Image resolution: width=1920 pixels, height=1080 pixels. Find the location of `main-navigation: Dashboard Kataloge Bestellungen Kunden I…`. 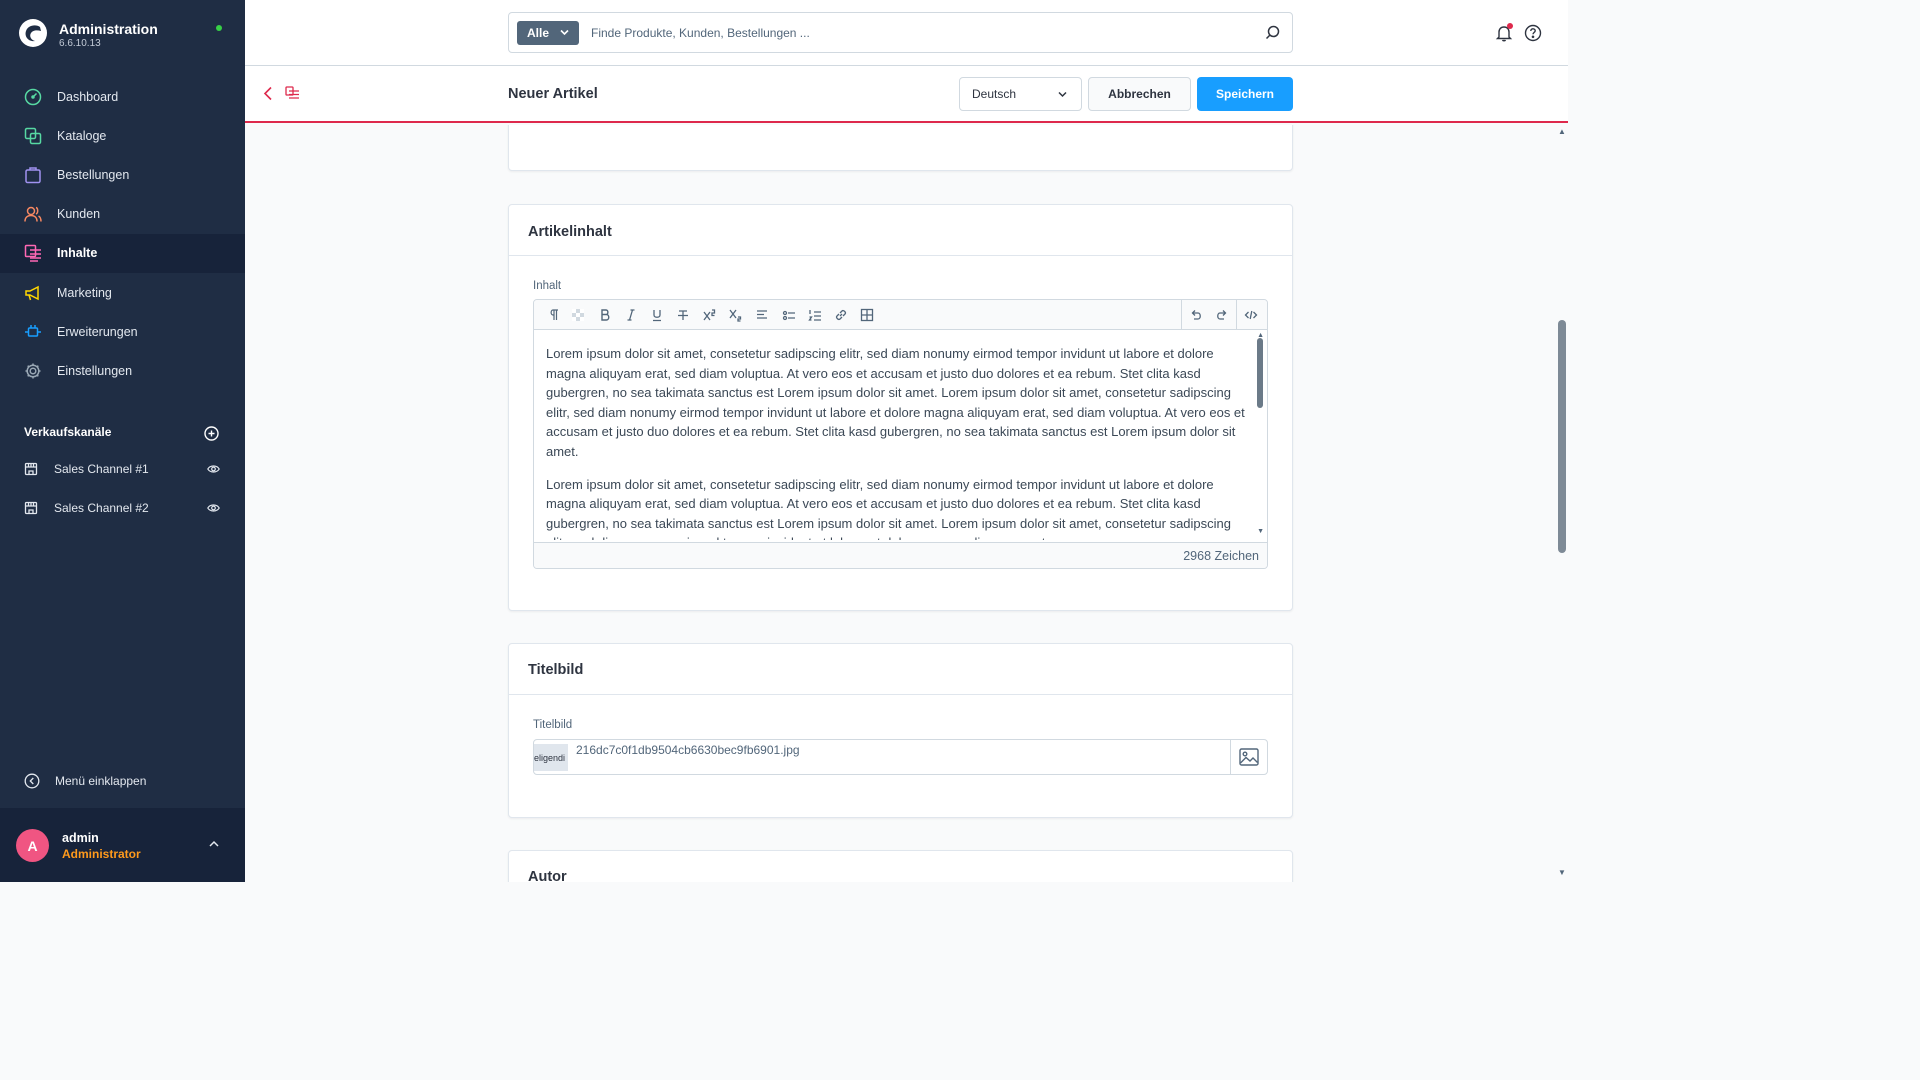

main-navigation: Dashboard Kataloge Bestellungen Kunden I… is located at coordinates (122, 234).